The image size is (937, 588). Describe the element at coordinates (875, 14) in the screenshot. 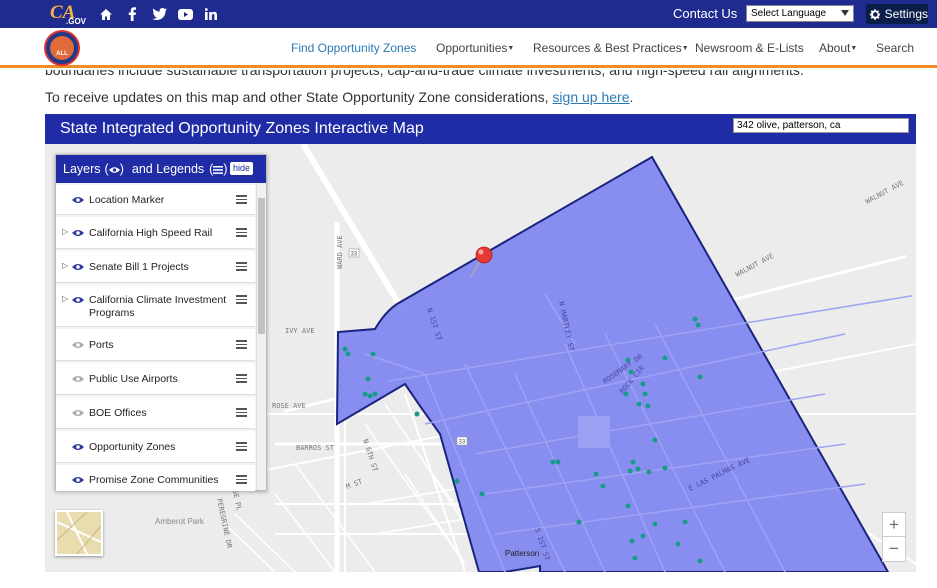

I see `gear-icon` at that location.